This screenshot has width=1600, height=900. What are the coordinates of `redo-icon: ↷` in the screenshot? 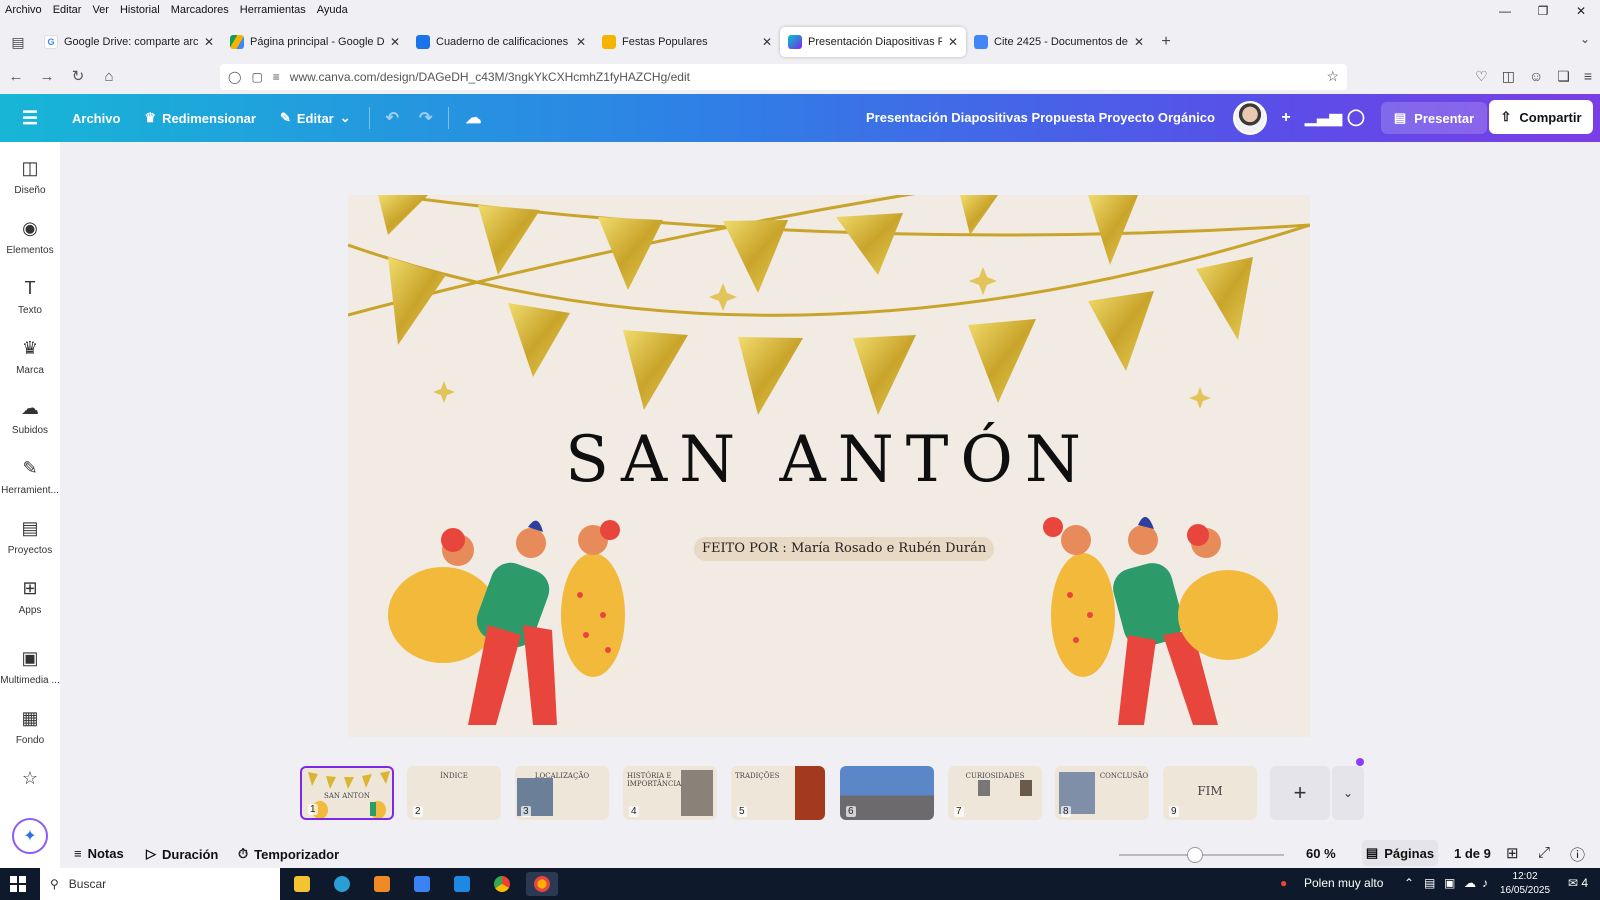 It's located at (425, 118).